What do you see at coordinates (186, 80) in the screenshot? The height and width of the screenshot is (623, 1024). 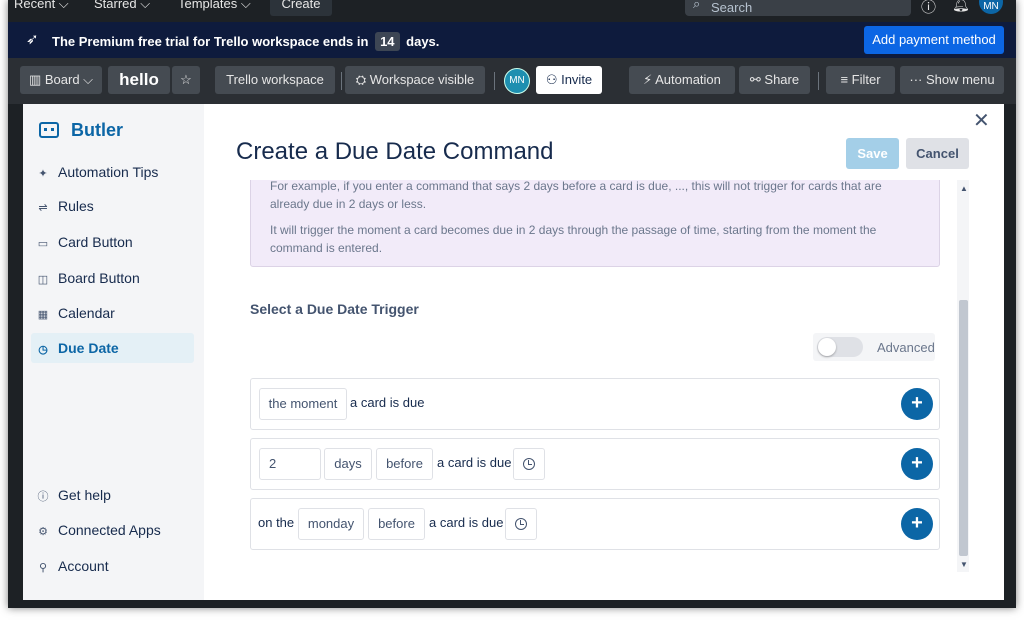 I see `star-icon: ☆` at bounding box center [186, 80].